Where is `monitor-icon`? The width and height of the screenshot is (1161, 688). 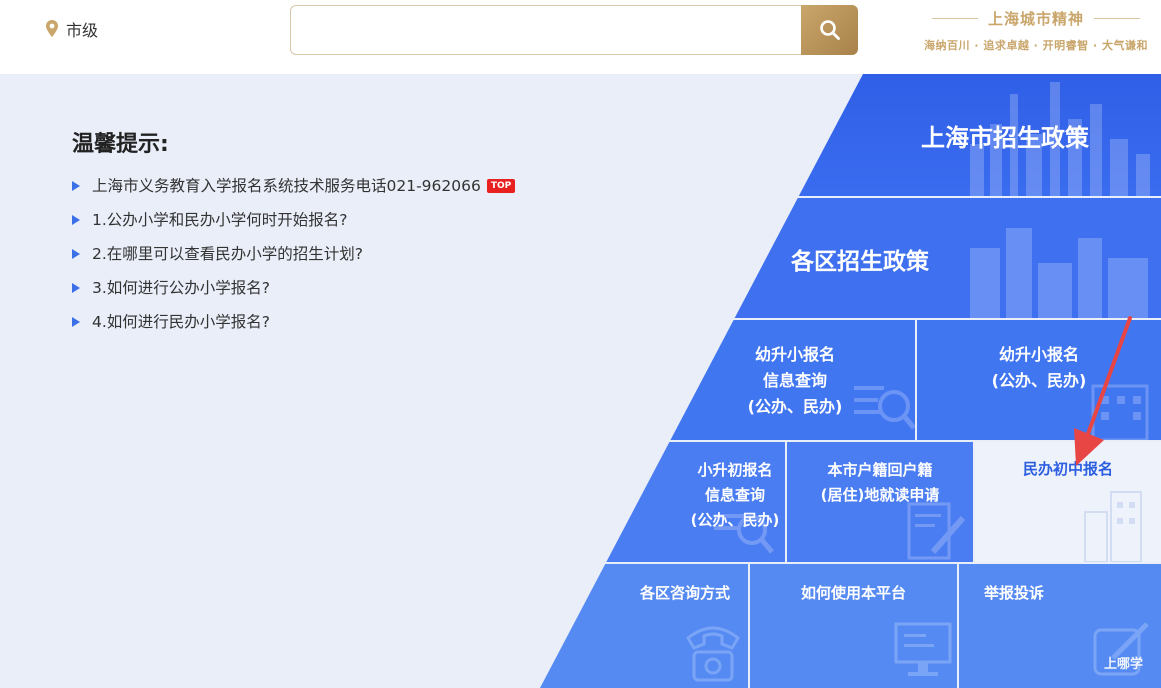 monitor-icon is located at coordinates (923, 649).